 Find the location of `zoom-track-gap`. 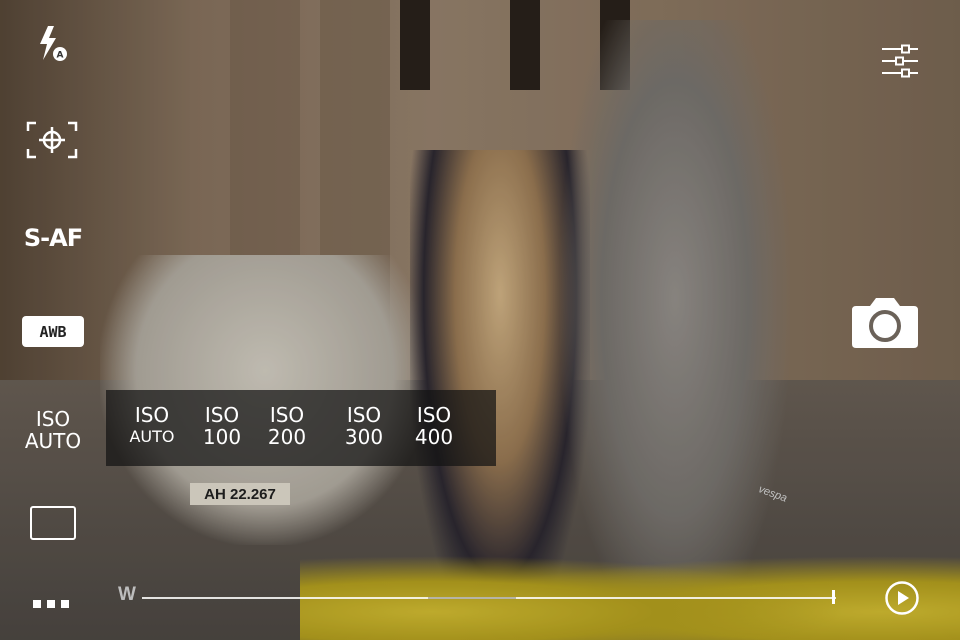

zoom-track-gap is located at coordinates (472, 598).